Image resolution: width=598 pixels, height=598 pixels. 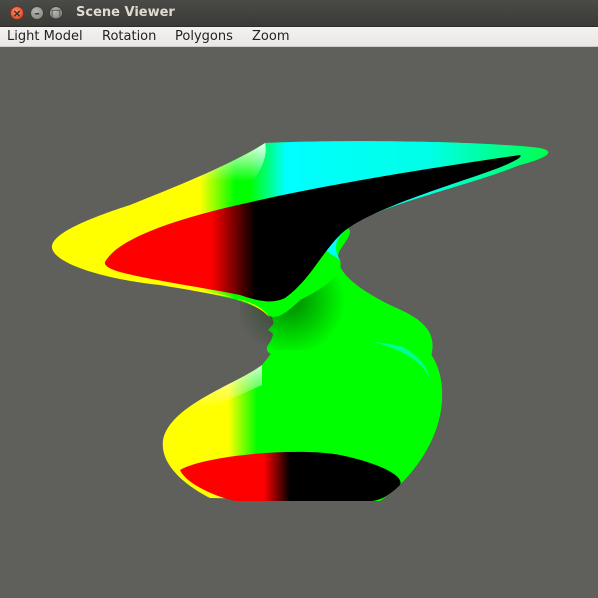 I want to click on menu-bar: Light Model Rotation Polygons Zoom, so click(x=299, y=37).